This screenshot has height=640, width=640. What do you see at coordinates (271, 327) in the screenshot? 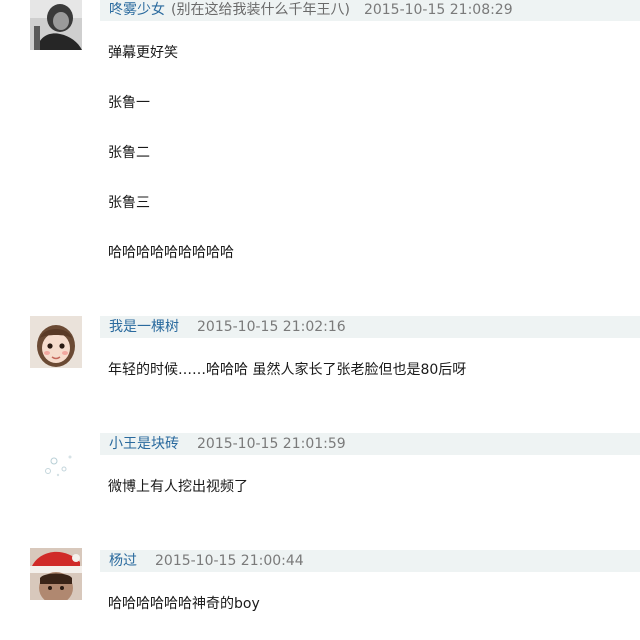
I see `timestamp: 2015-10-15 21:02:16` at bounding box center [271, 327].